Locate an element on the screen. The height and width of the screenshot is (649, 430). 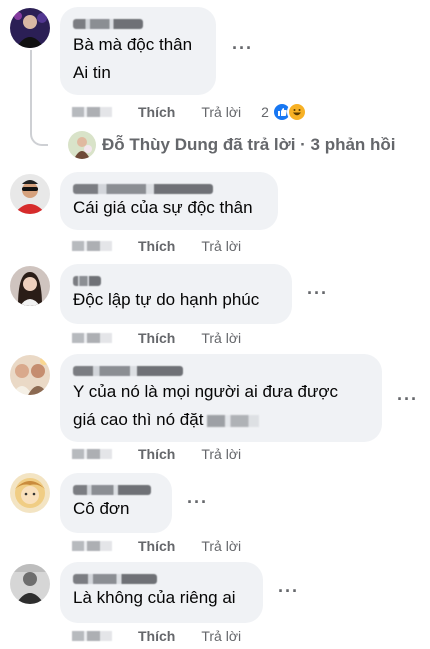
redacted-text is located at coordinates (233, 420).